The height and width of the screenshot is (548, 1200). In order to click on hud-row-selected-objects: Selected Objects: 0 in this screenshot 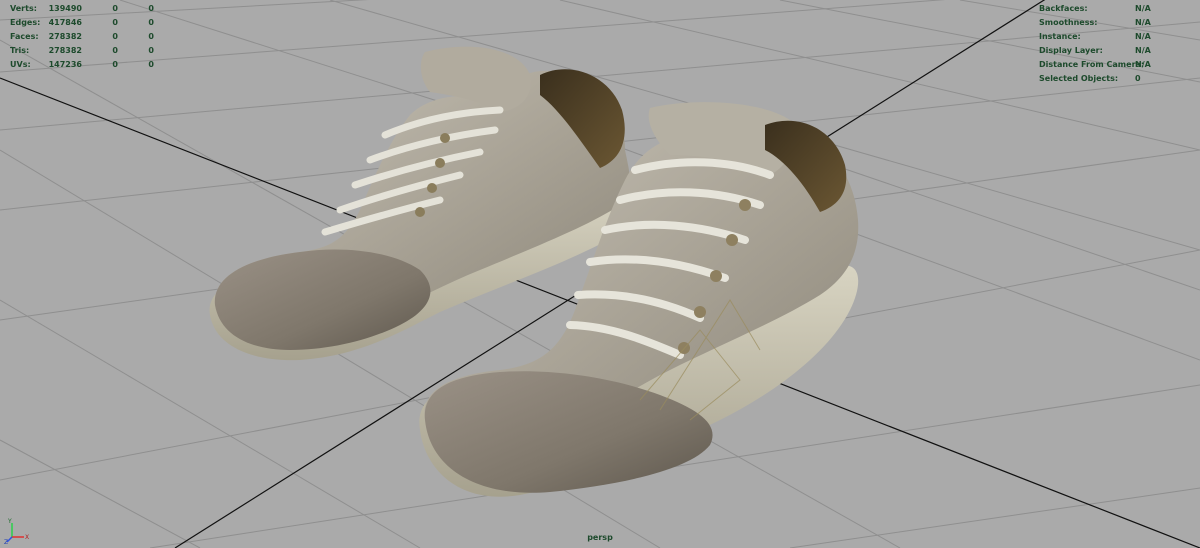, I will do `click(1102, 79)`.